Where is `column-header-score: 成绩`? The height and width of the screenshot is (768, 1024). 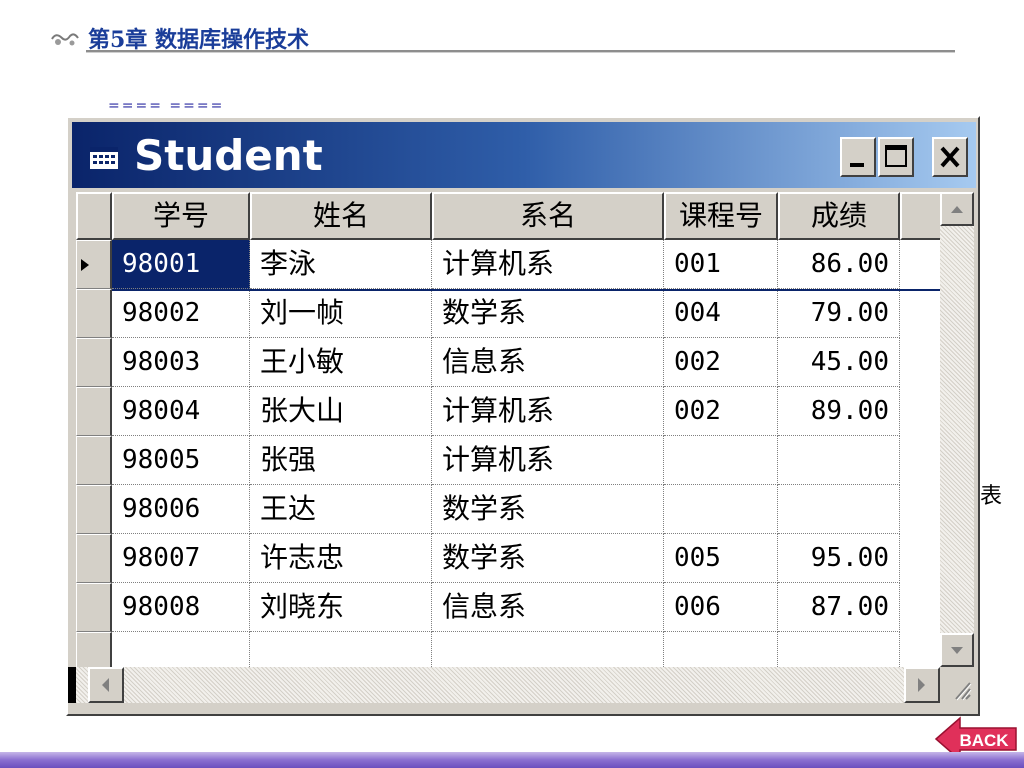 column-header-score: 成绩 is located at coordinates (839, 216).